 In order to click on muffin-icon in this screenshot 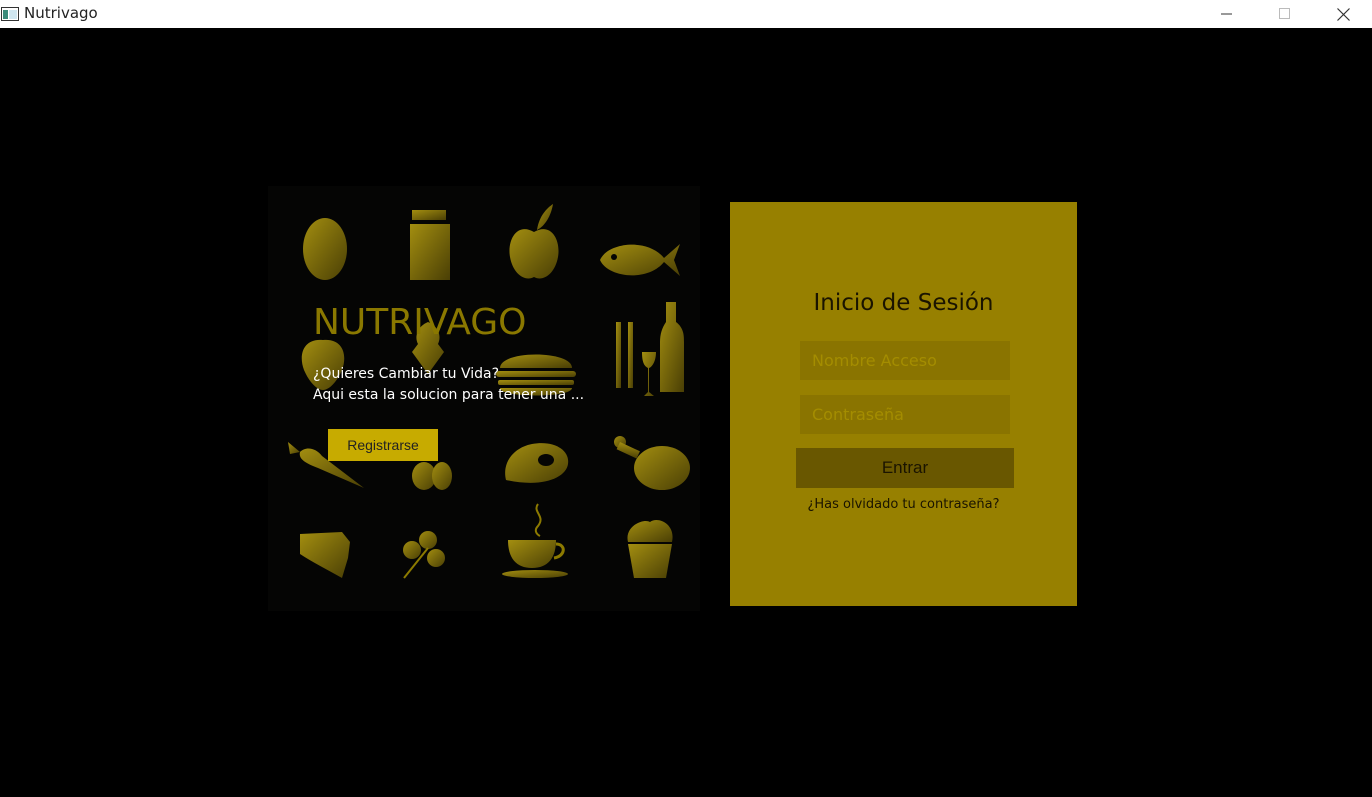, I will do `click(650, 549)`.